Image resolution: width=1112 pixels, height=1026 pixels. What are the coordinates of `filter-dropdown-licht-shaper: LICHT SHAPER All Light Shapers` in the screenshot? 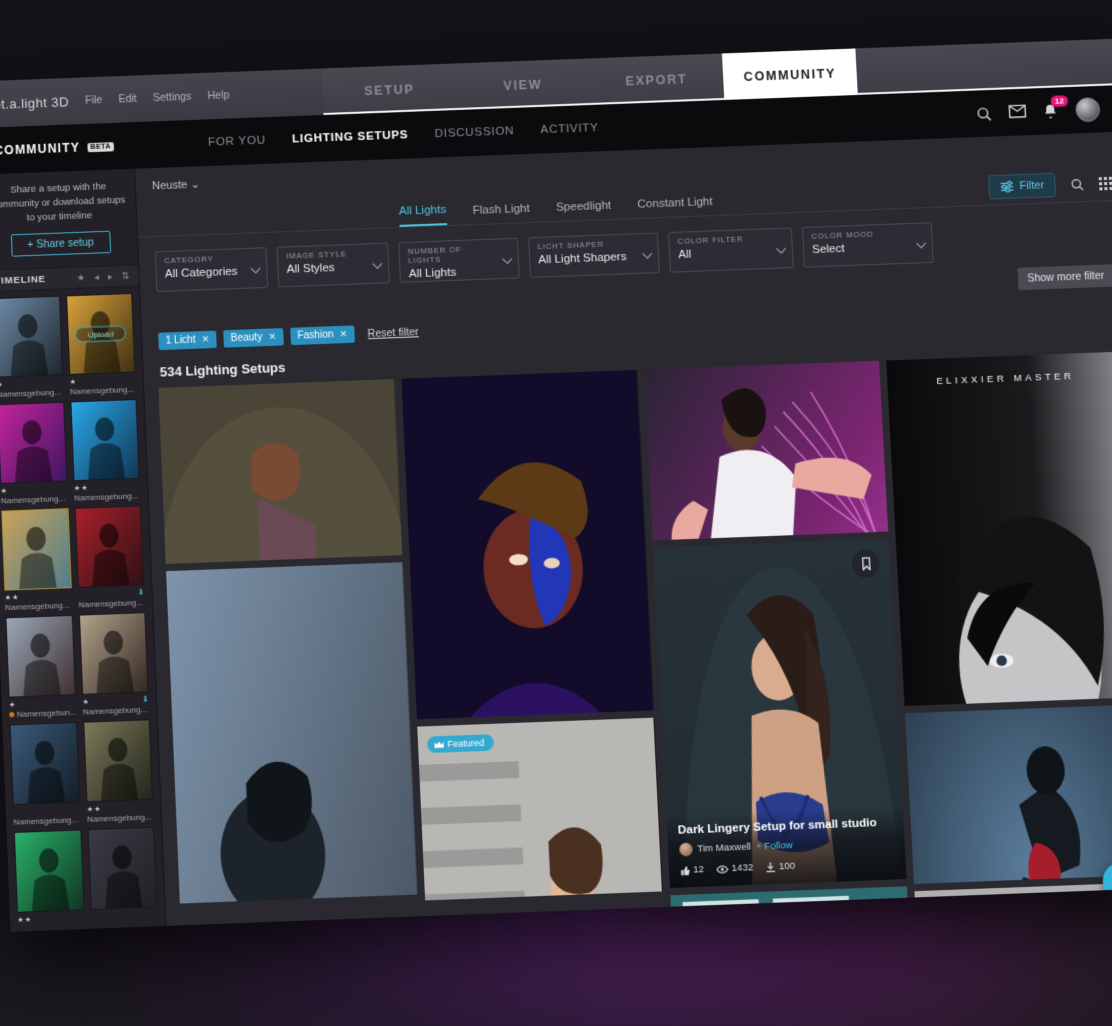 It's located at (594, 255).